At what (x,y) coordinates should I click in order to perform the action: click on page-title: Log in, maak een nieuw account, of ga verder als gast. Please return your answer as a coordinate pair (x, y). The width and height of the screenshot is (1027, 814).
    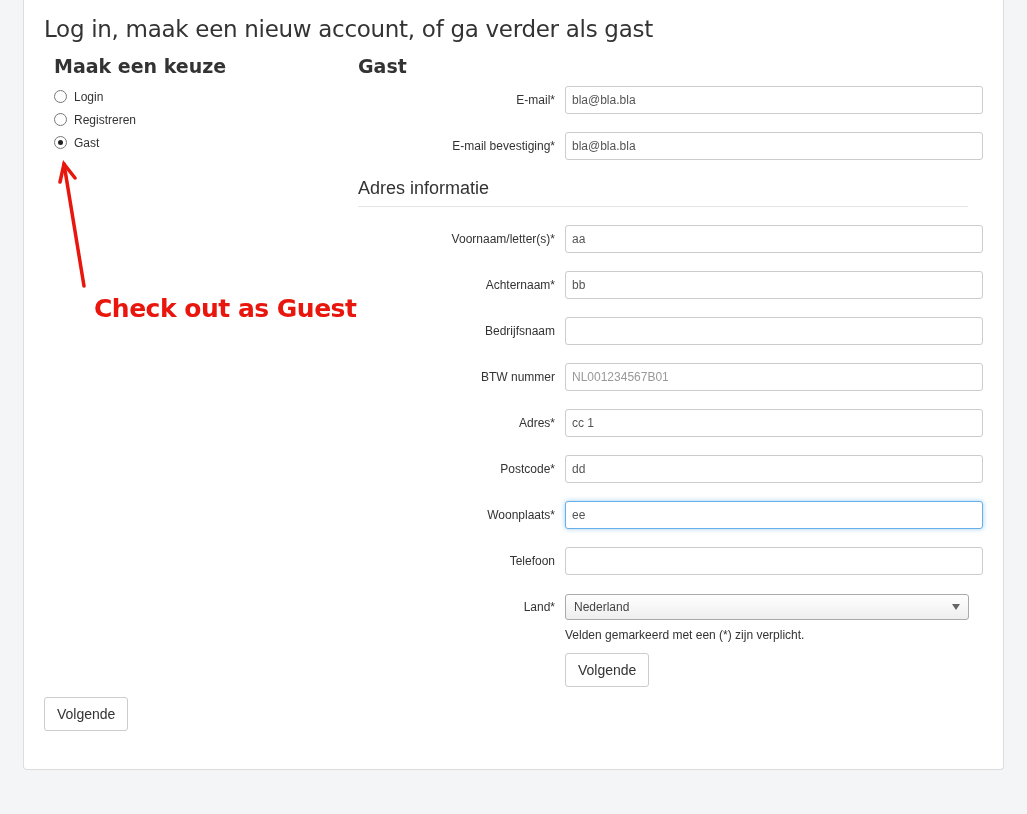
    Looking at the image, I should click on (349, 29).